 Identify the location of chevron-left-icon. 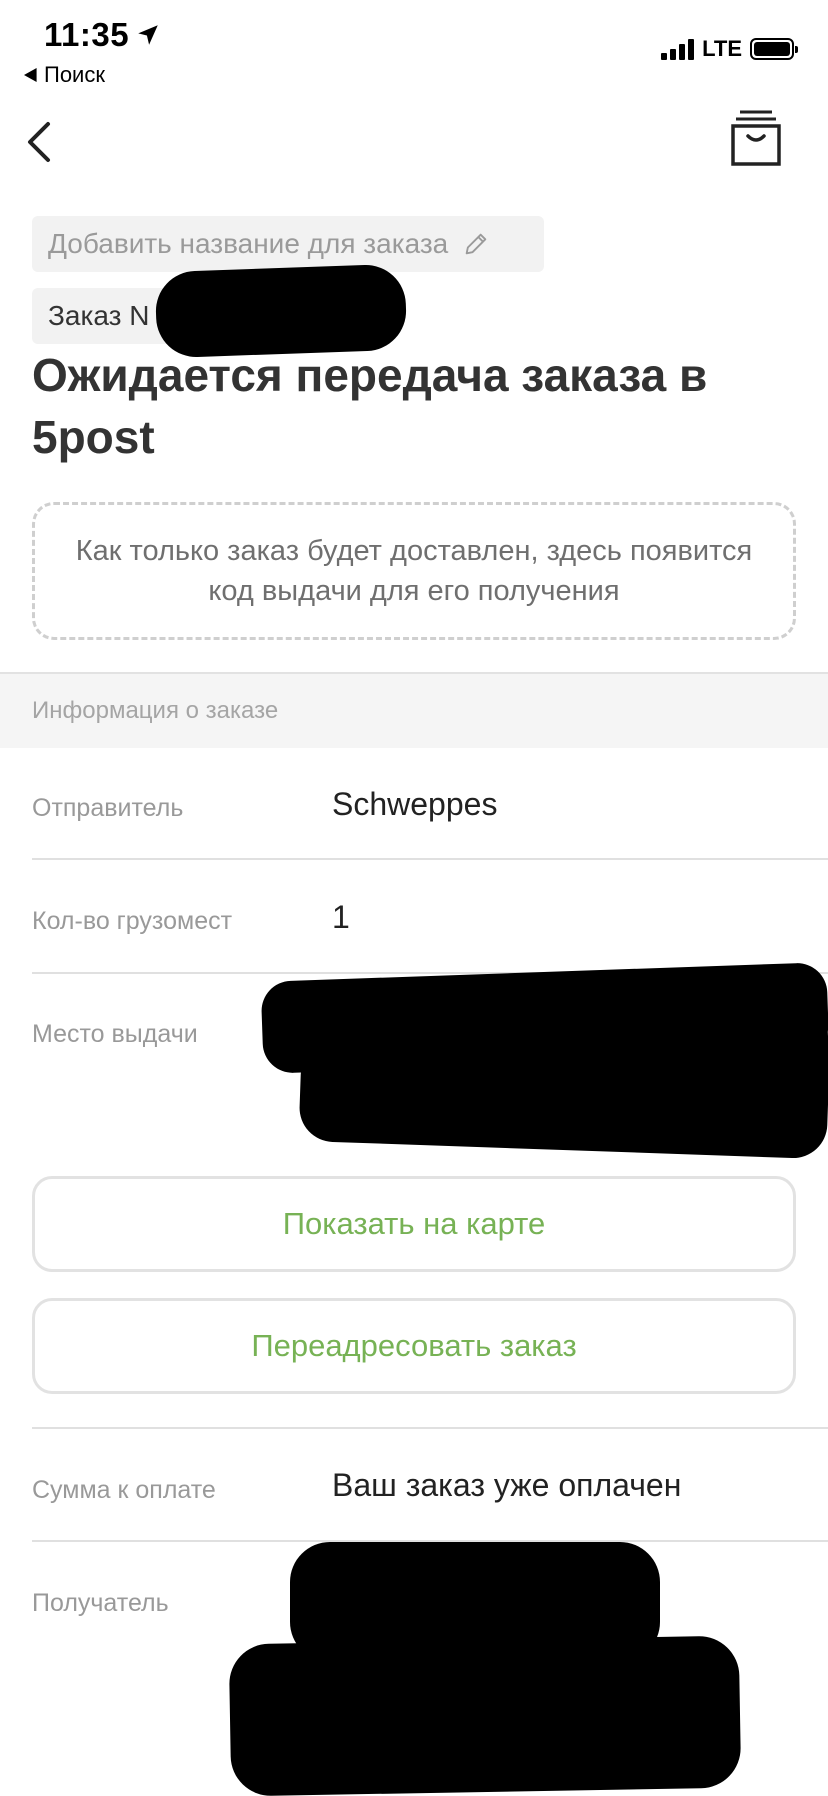
(39, 142).